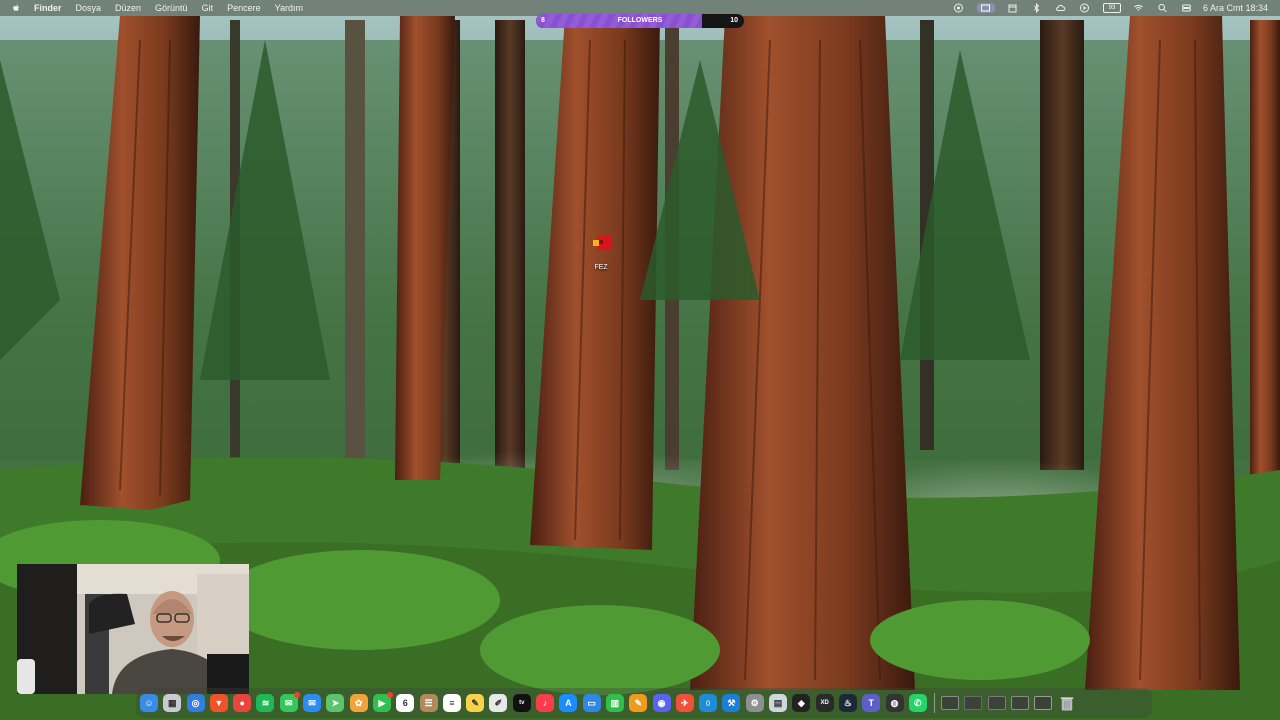 The height and width of the screenshot is (720, 1280). What do you see at coordinates (959, 8) in the screenshot?
I see `obs-status-icon` at bounding box center [959, 8].